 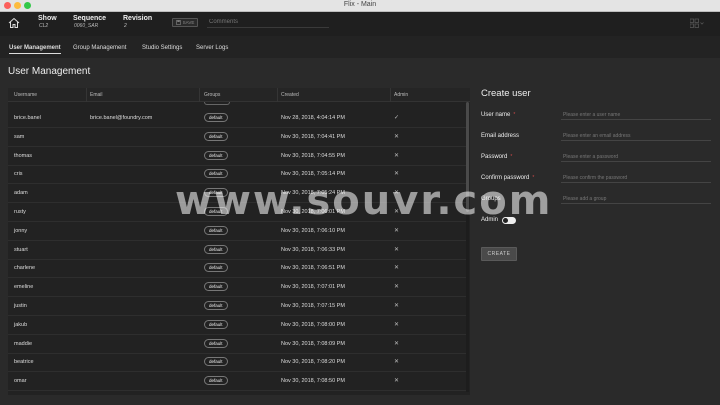 I want to click on tab-group-management: Group Management, so click(x=99, y=48).